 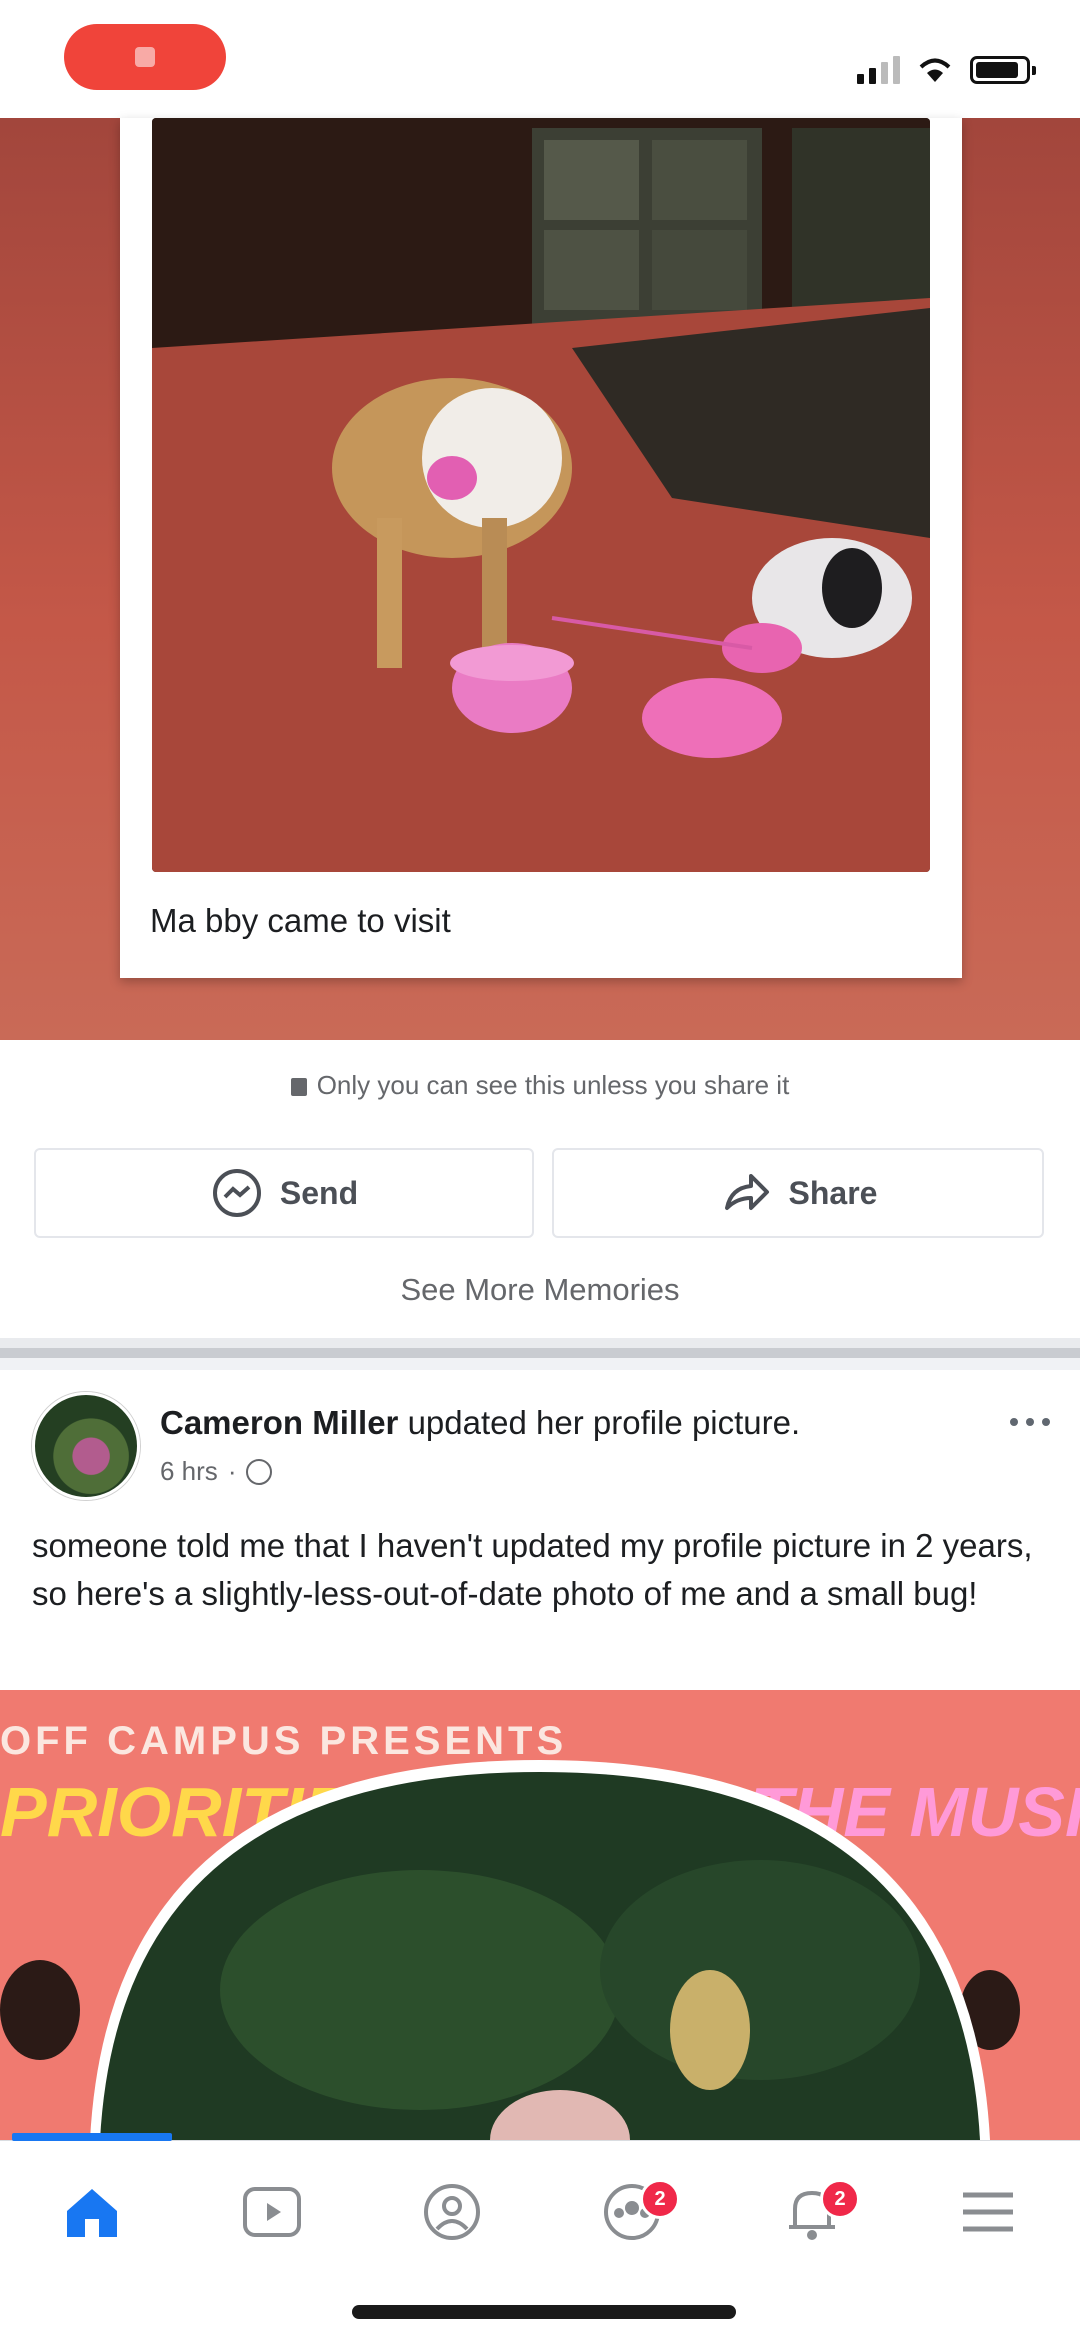 I want to click on cellular-signal-icon, so click(x=878, y=69).